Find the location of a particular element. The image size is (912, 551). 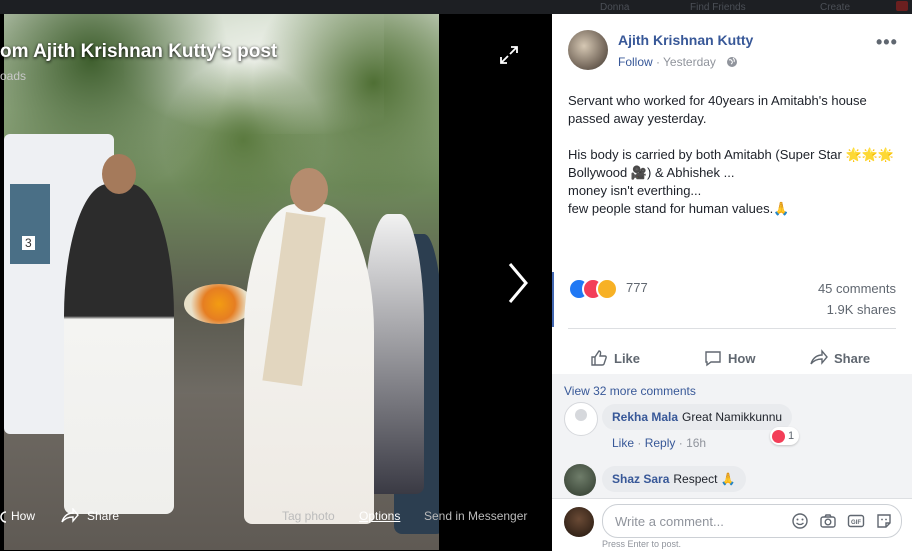

comment-reply-link: Reply is located at coordinates (660, 443).